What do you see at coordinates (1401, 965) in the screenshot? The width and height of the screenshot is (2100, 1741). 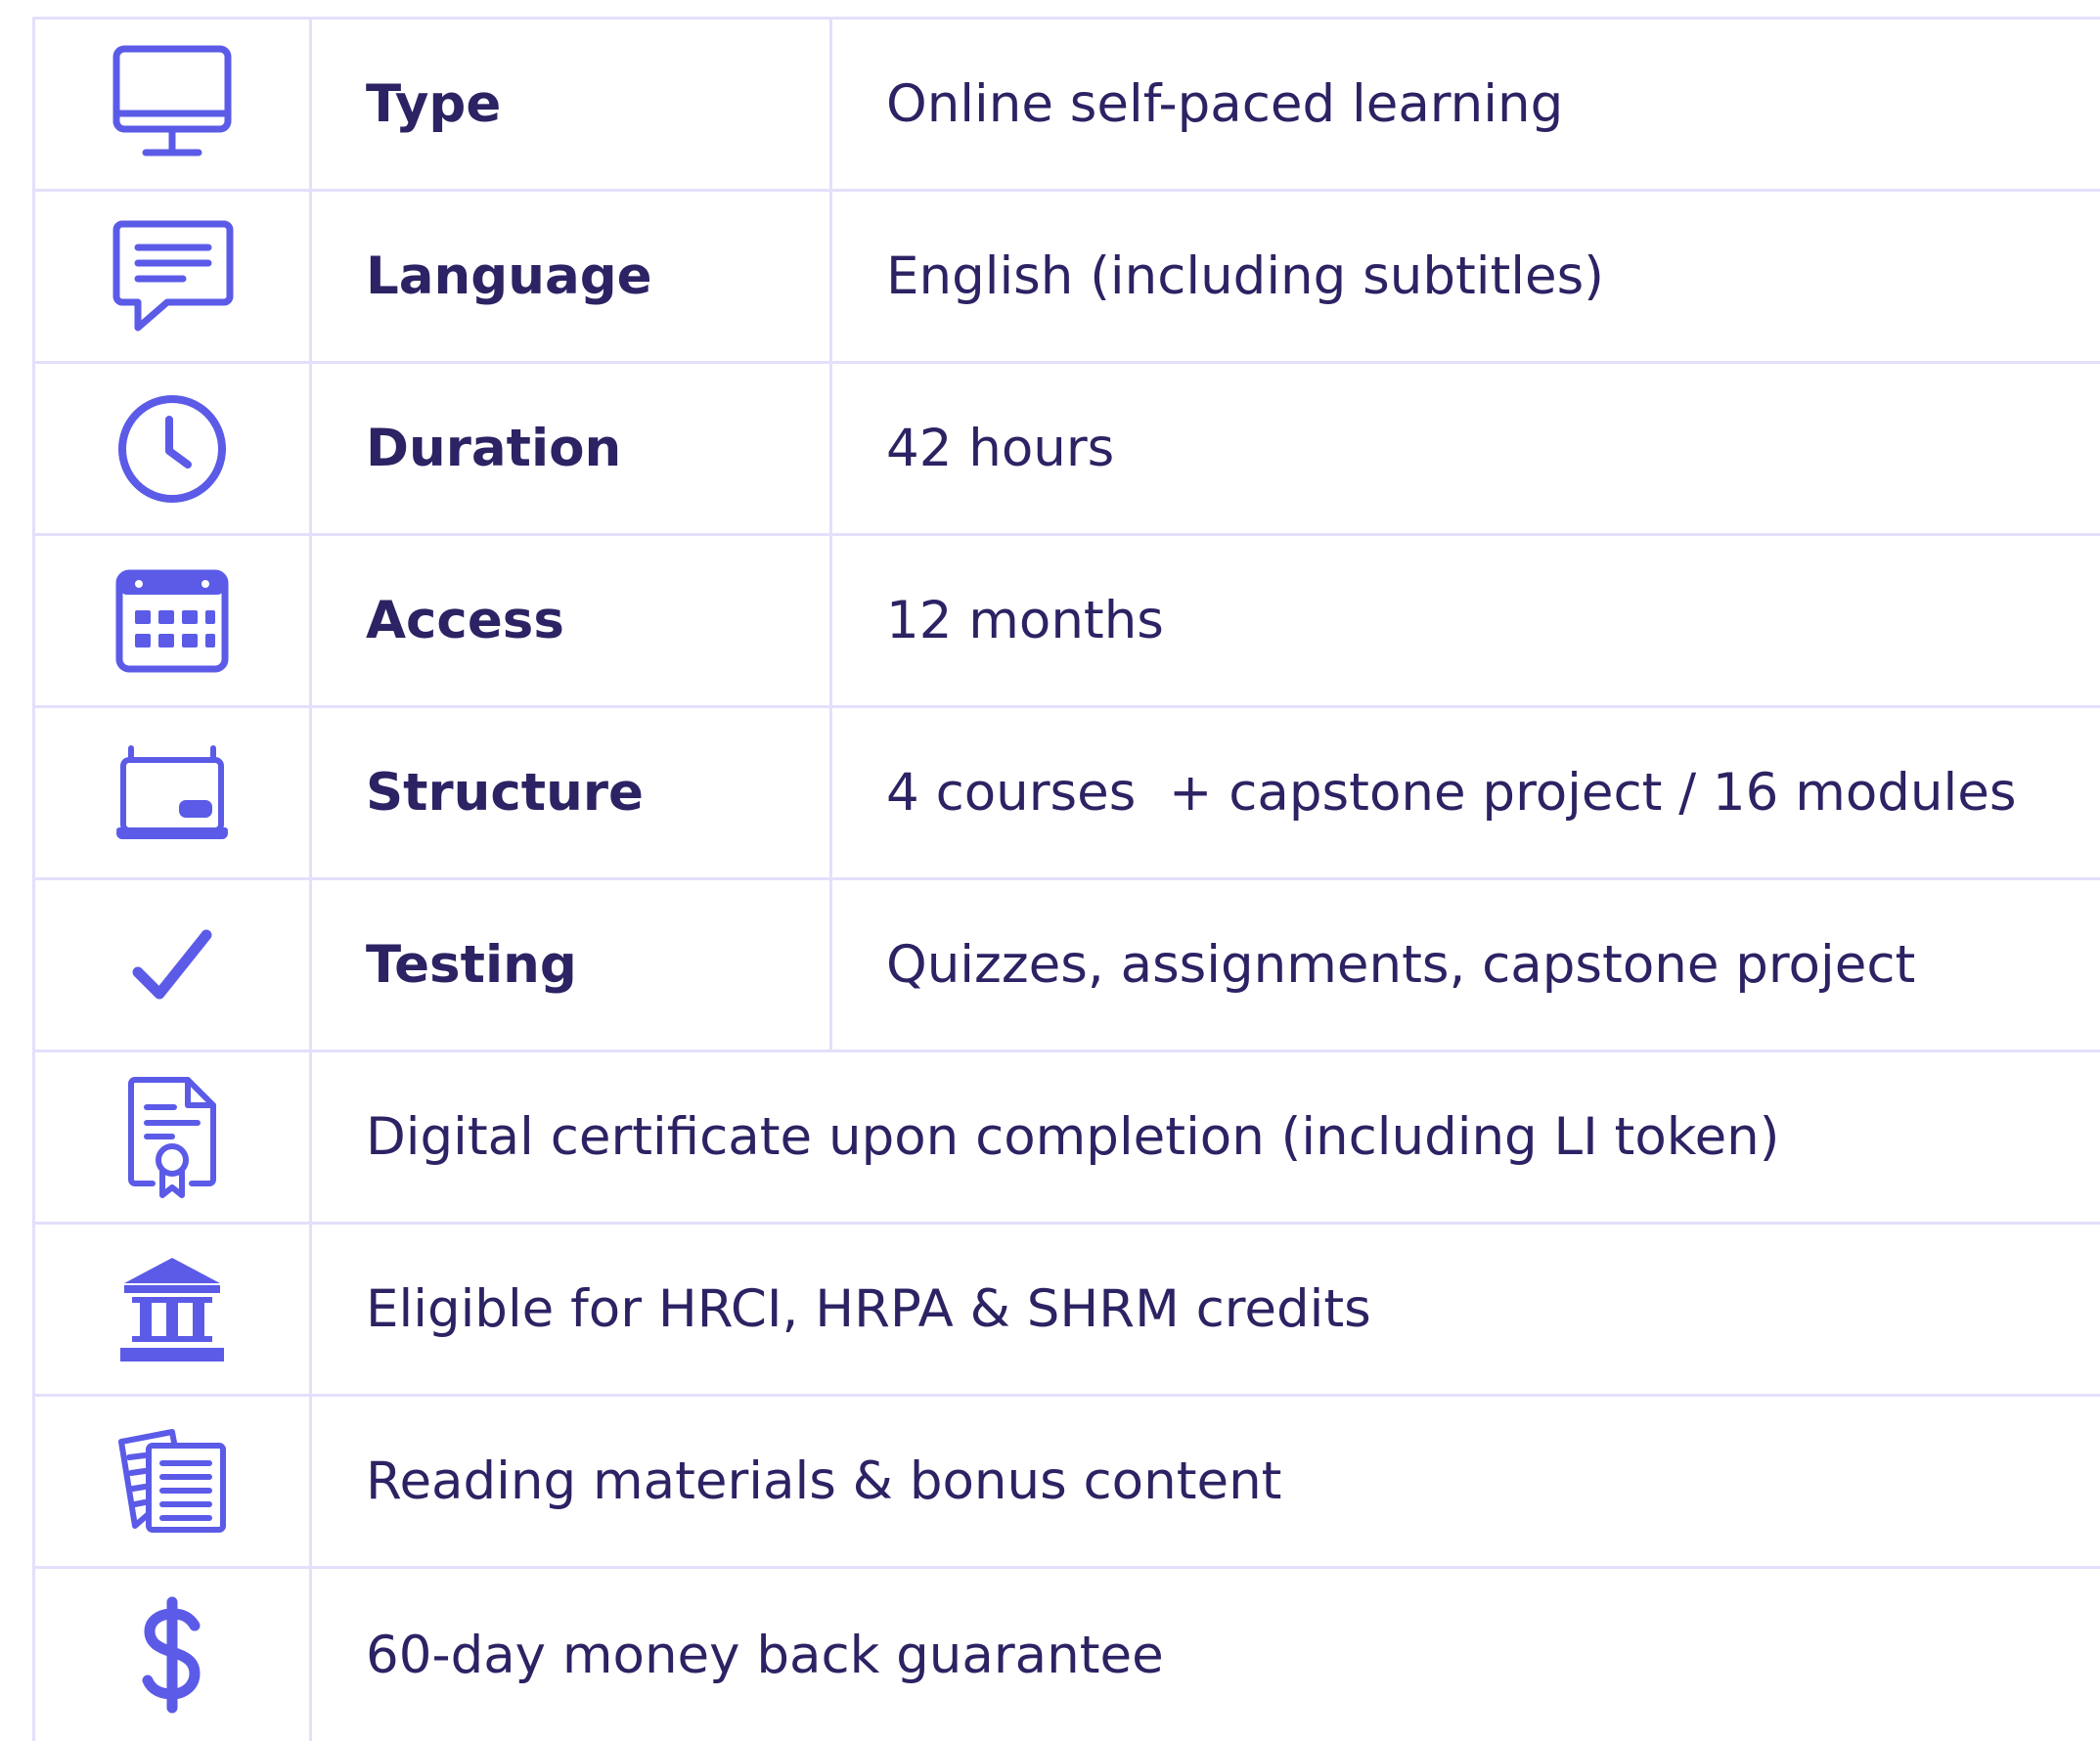 I see `row-value: Quizzes, assignments, capstone project` at bounding box center [1401, 965].